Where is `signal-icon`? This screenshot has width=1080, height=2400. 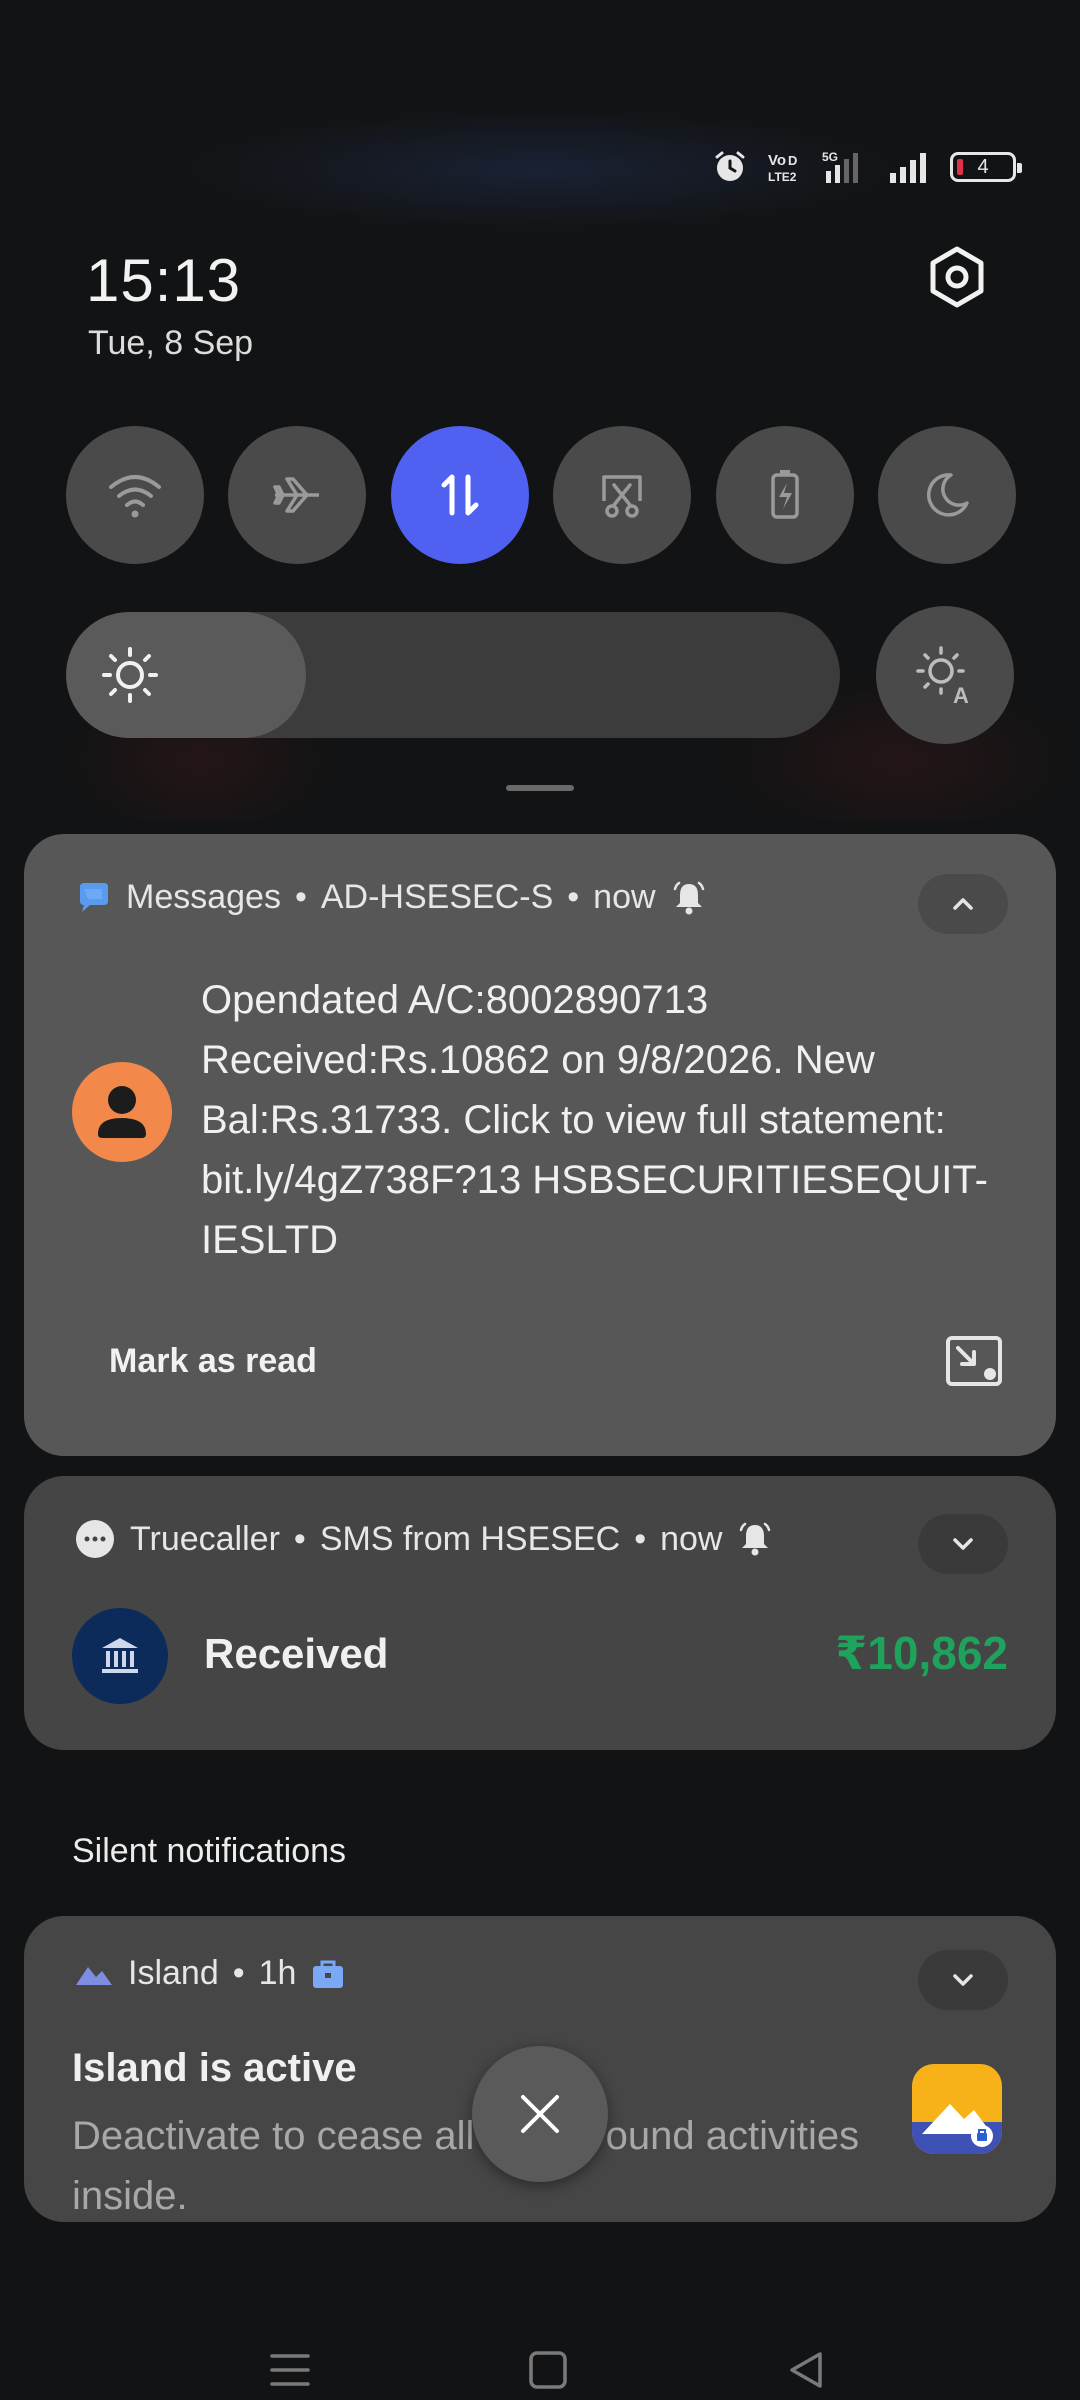 signal-icon is located at coordinates (910, 167).